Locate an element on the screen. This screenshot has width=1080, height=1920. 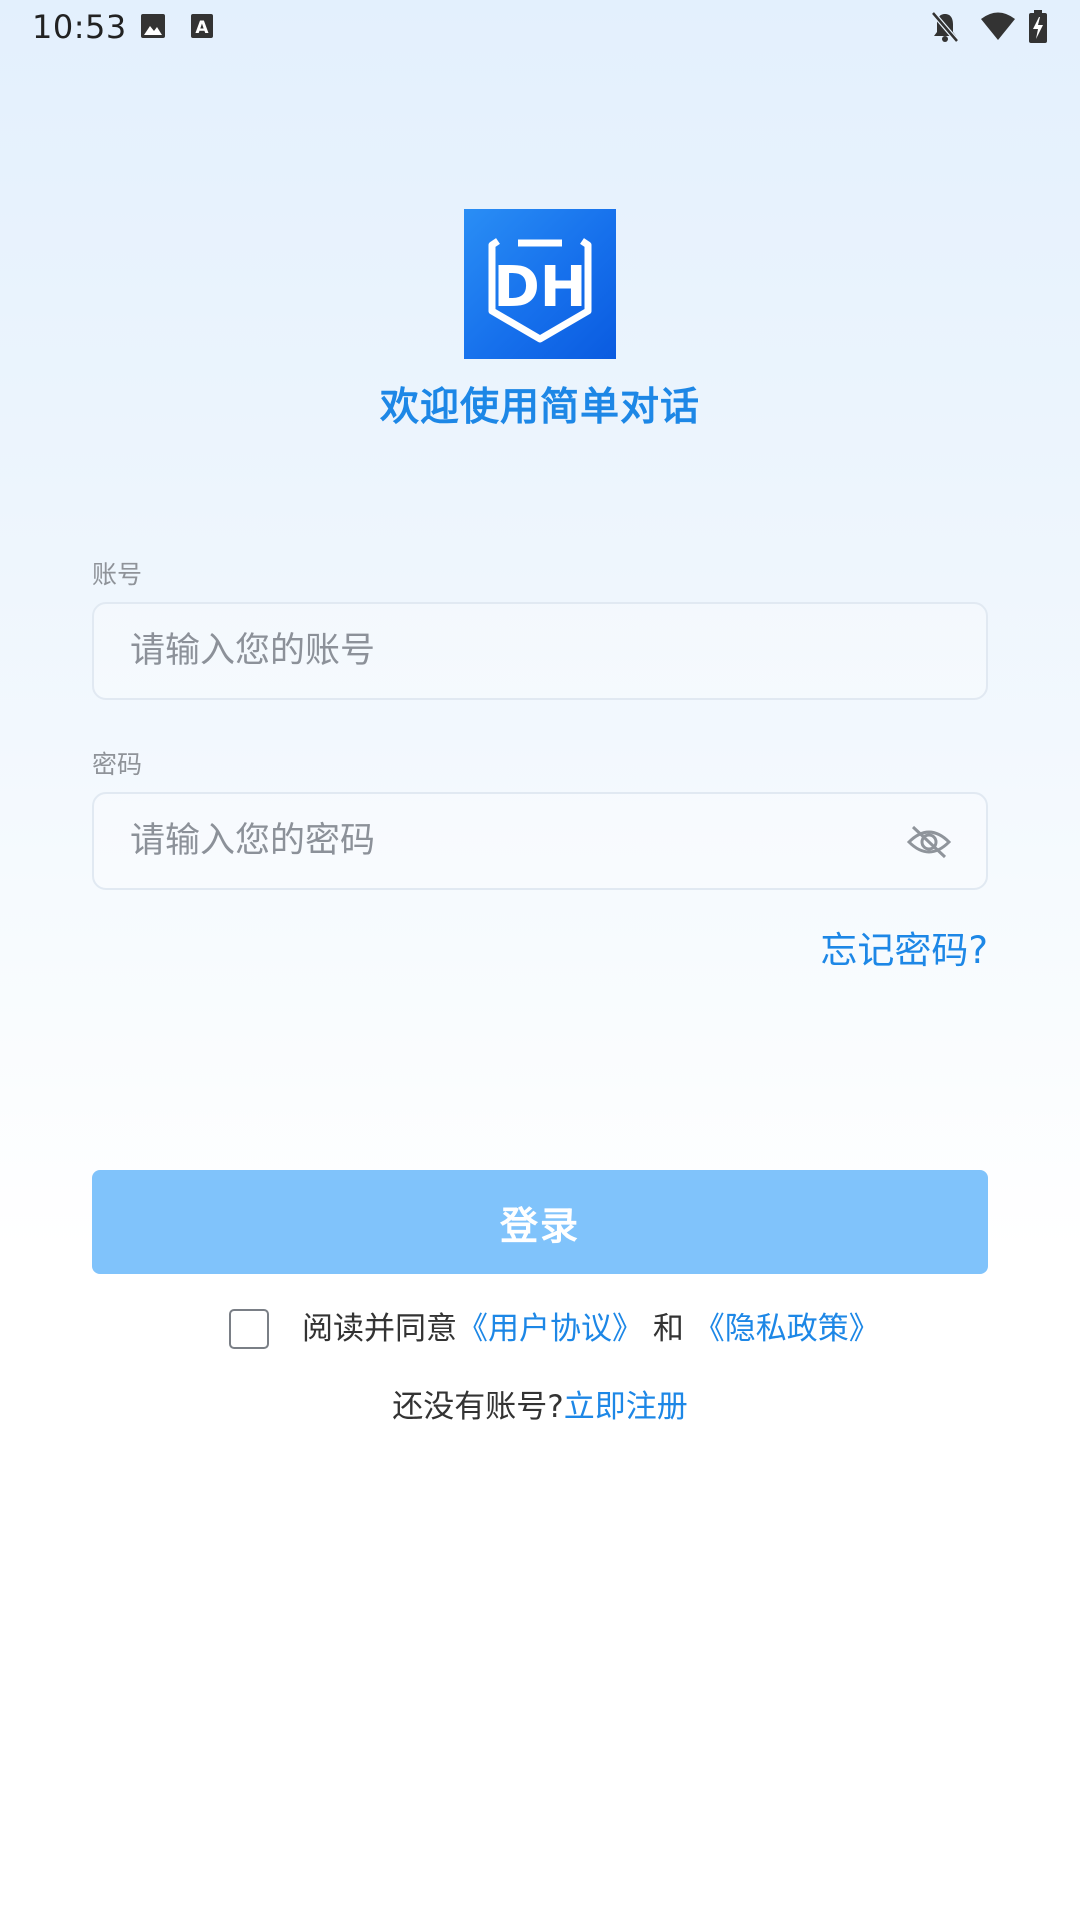
app-logo: DH is located at coordinates (540, 284).